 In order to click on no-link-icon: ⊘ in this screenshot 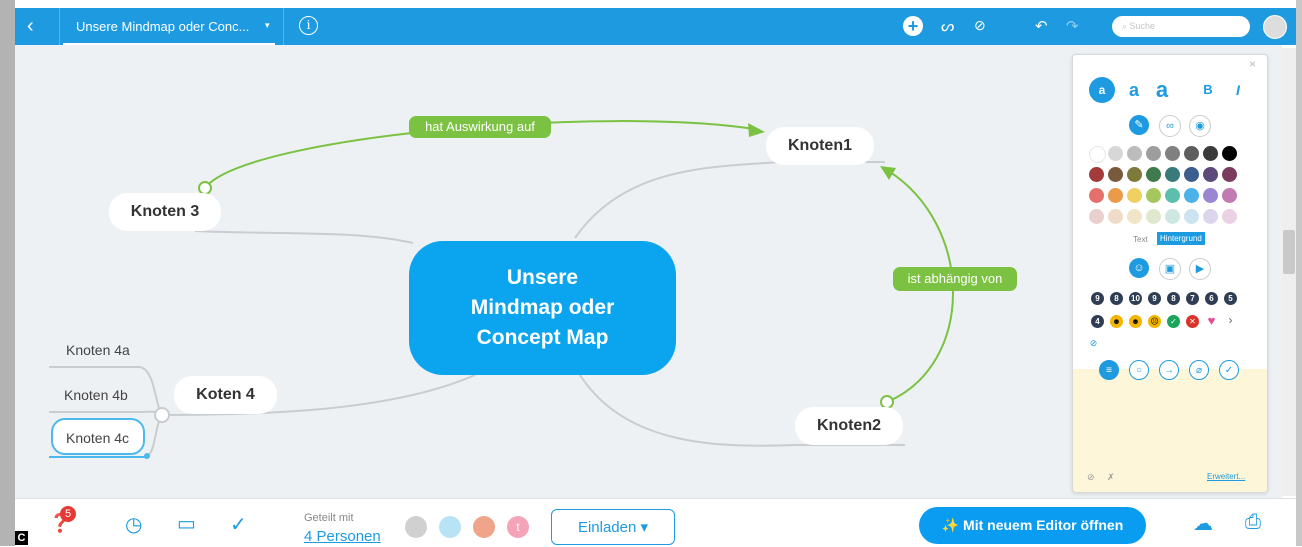, I will do `click(980, 25)`.